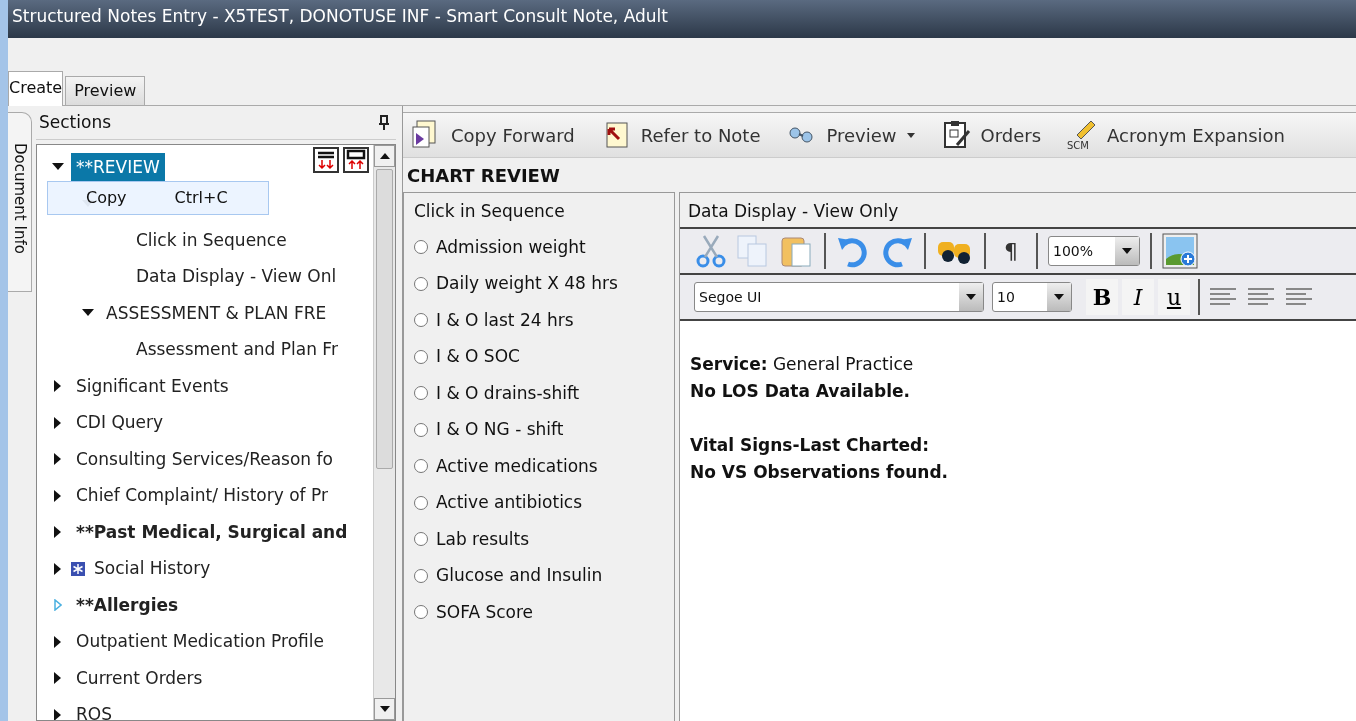  Describe the element at coordinates (204, 459) in the screenshot. I see `tree-item: Consulting Services/Reason fo` at that location.